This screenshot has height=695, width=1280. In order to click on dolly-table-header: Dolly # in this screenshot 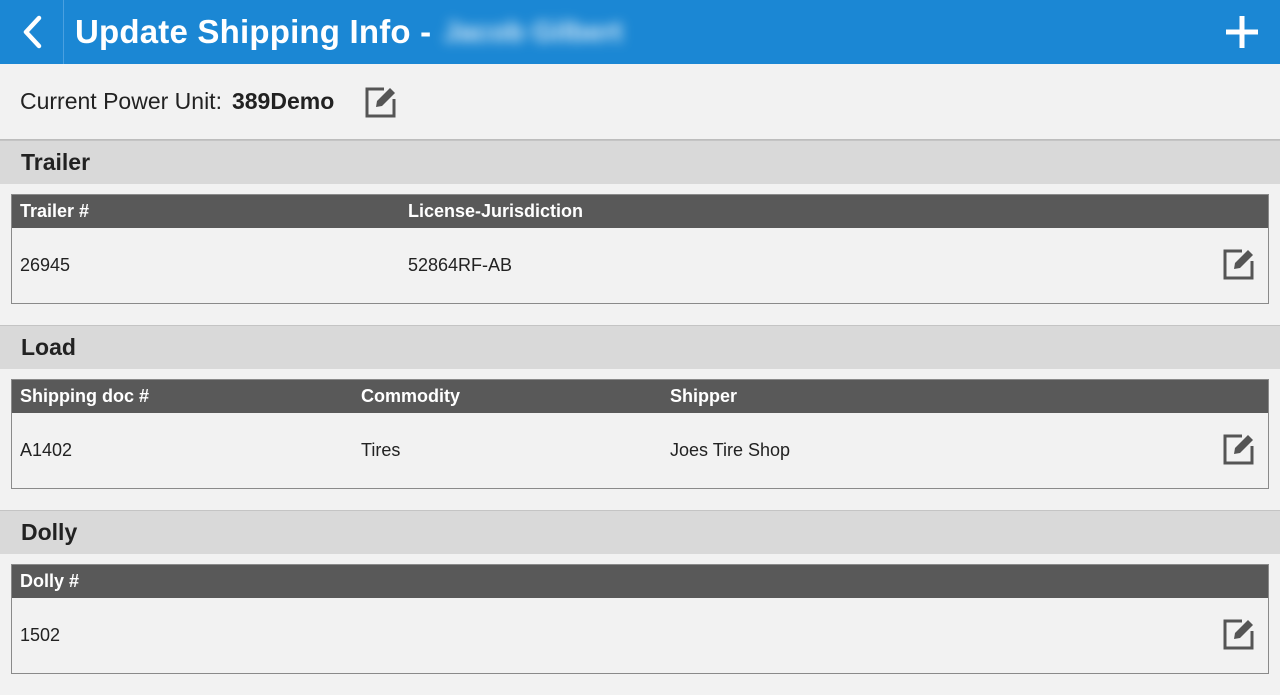, I will do `click(640, 581)`.